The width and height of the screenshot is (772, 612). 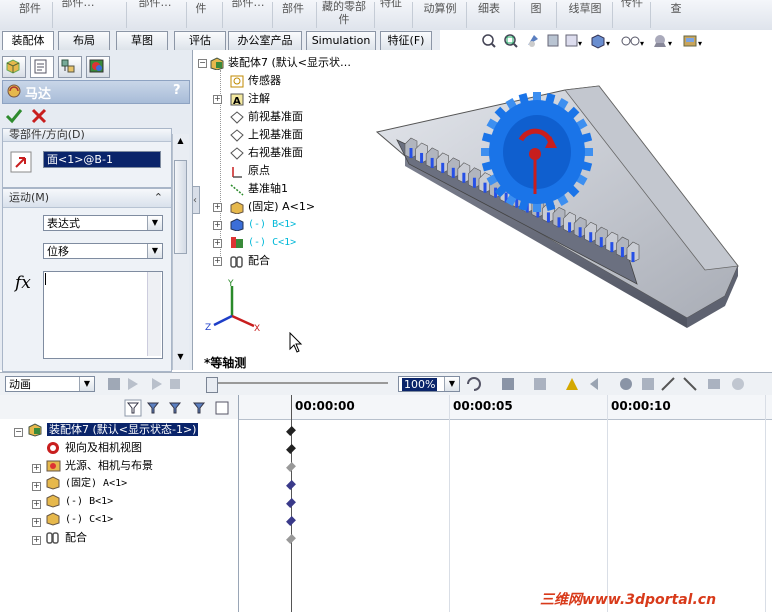 What do you see at coordinates (391, 13) in the screenshot?
I see `ribbon-item: 特征` at bounding box center [391, 13].